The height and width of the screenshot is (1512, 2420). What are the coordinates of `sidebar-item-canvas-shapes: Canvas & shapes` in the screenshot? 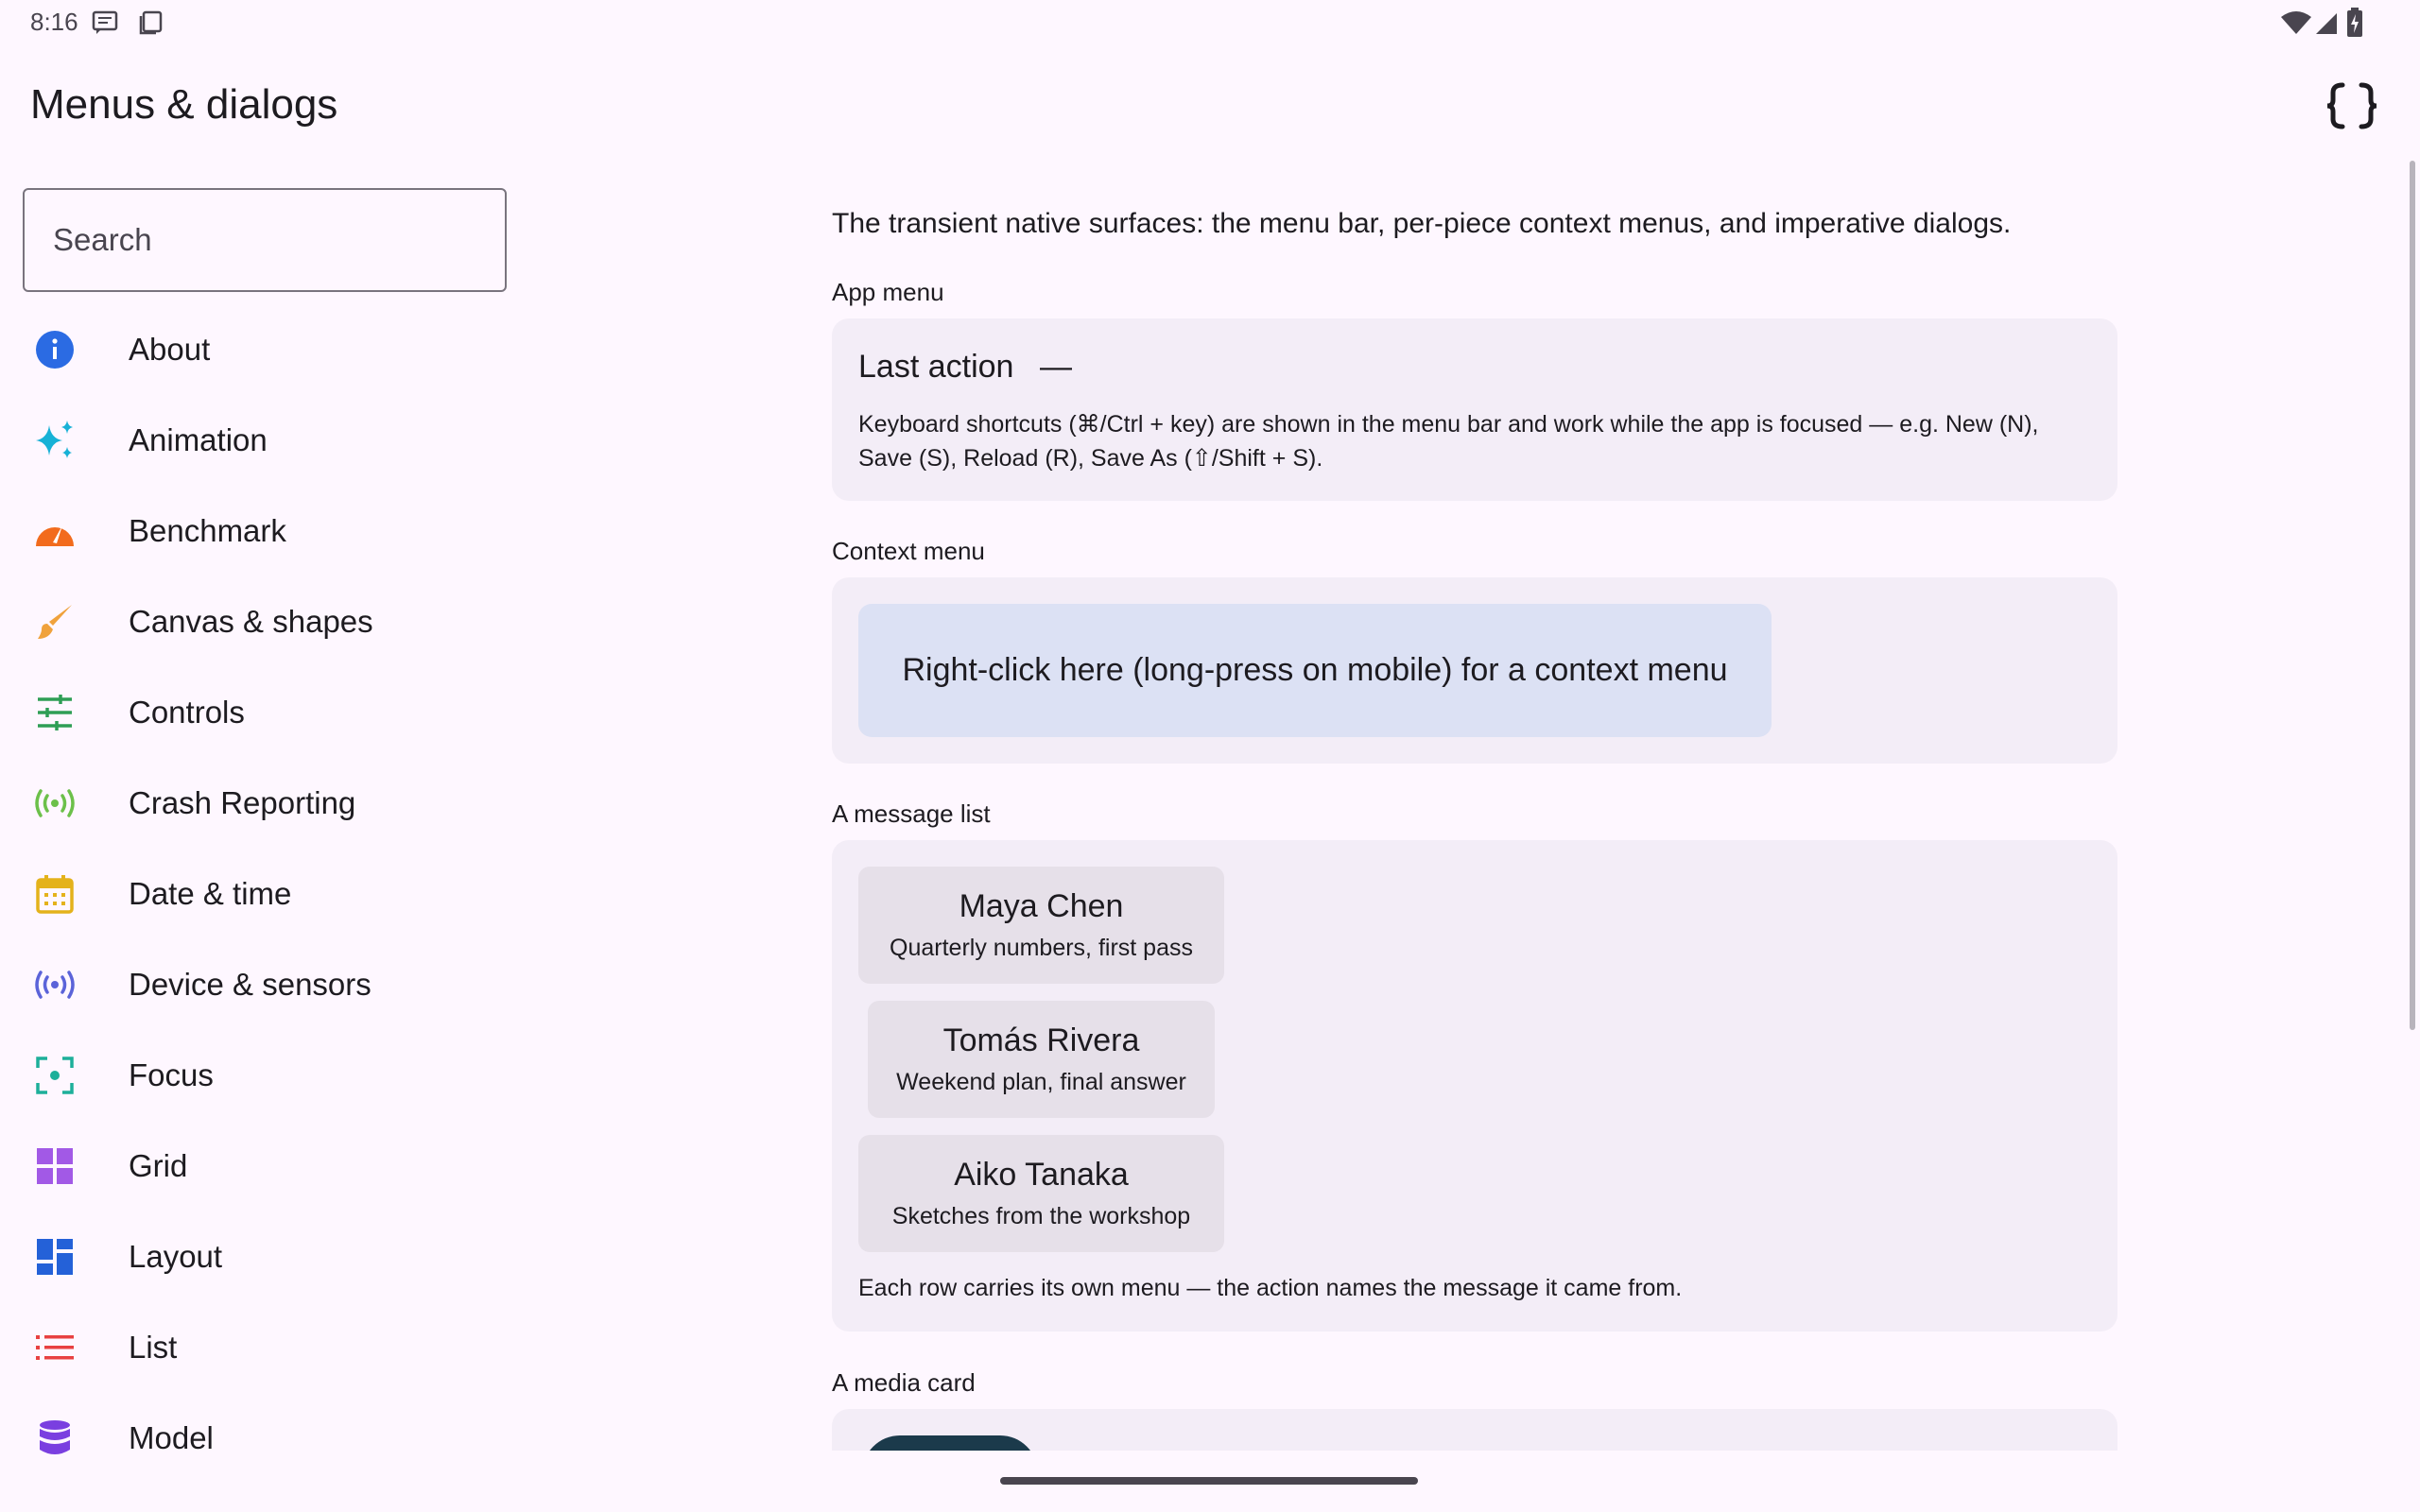 It's located at (268, 621).